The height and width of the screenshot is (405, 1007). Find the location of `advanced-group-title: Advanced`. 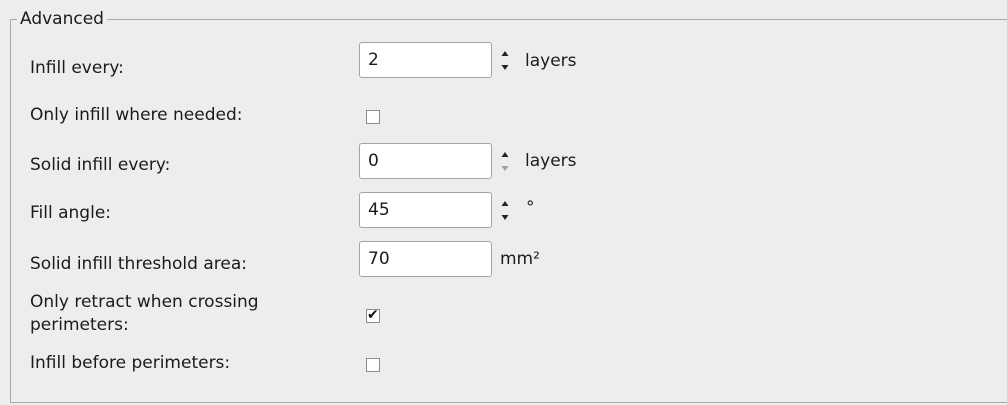

advanced-group-title: Advanced is located at coordinates (62, 19).